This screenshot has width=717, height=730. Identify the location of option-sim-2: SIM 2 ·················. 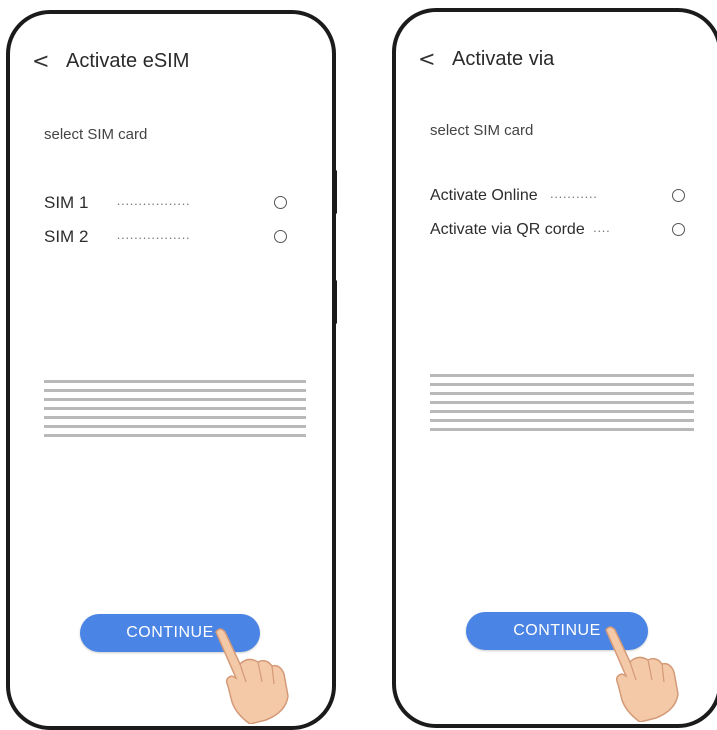
(117, 237).